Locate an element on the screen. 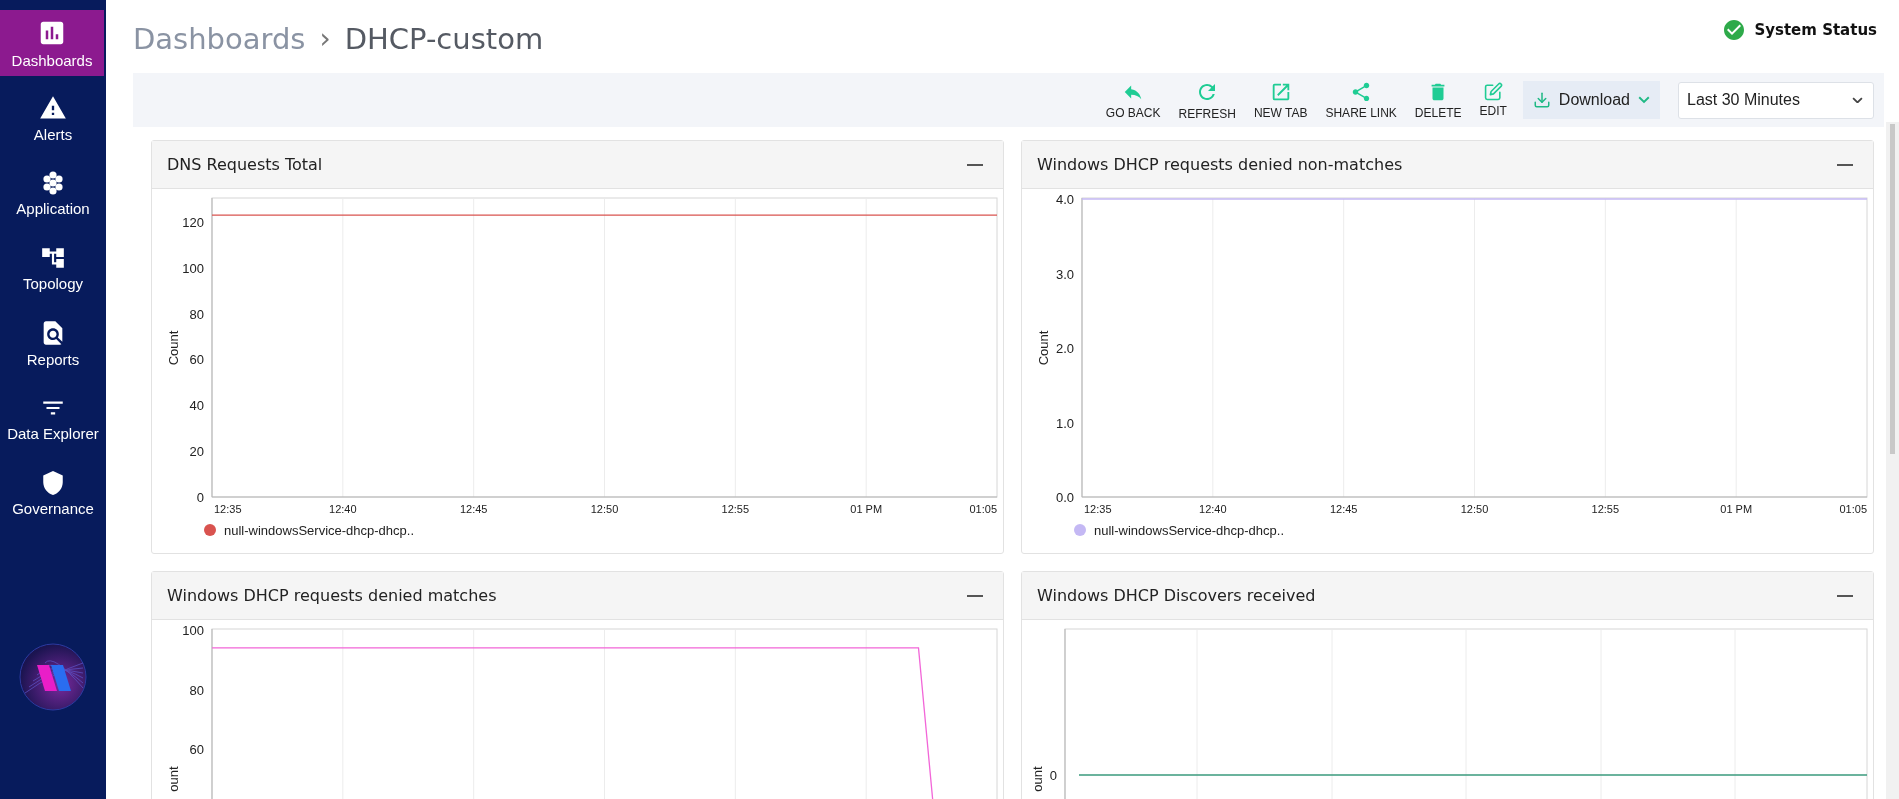 The width and height of the screenshot is (1899, 799). sidebar-item: Alerts is located at coordinates (53, 118).